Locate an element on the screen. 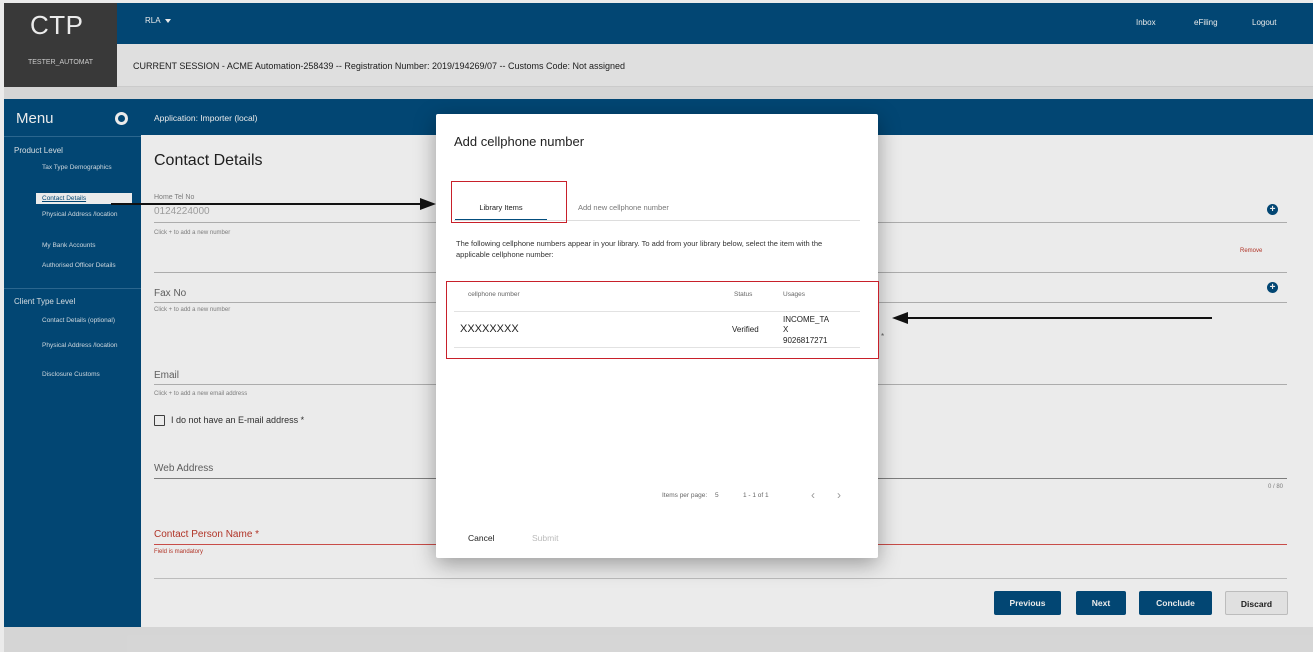 Image resolution: width=1313 pixels, height=652 pixels. submit-button: Submit is located at coordinates (545, 538).